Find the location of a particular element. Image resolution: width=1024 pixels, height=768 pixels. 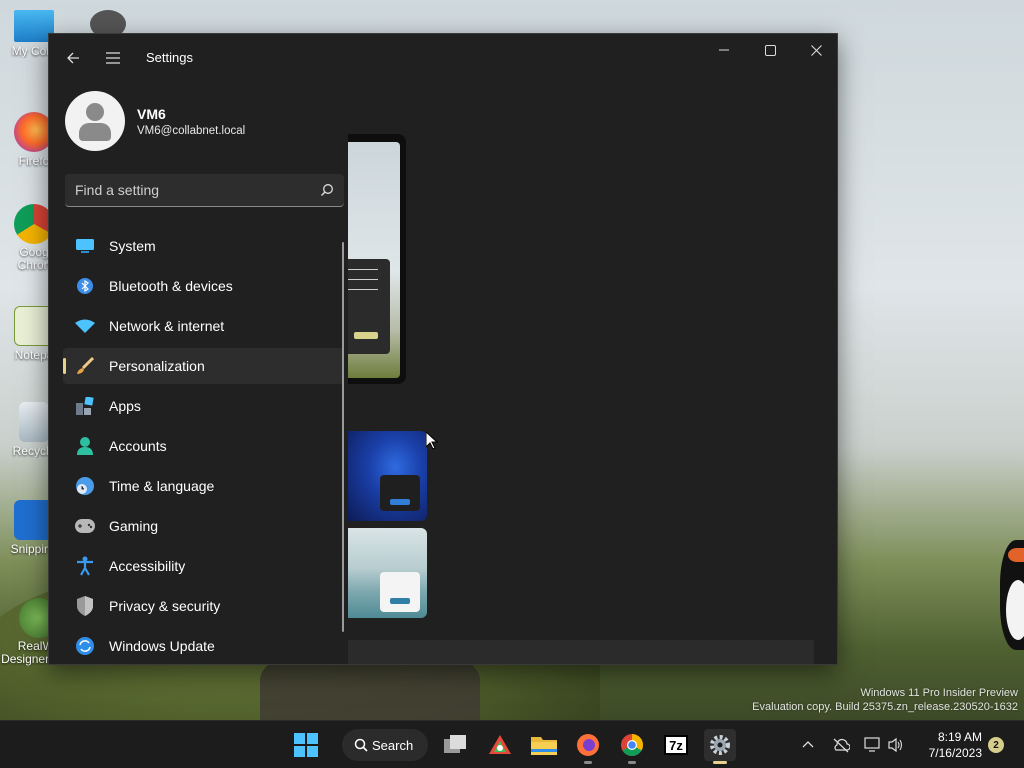

firefox-button is located at coordinates (588, 746).